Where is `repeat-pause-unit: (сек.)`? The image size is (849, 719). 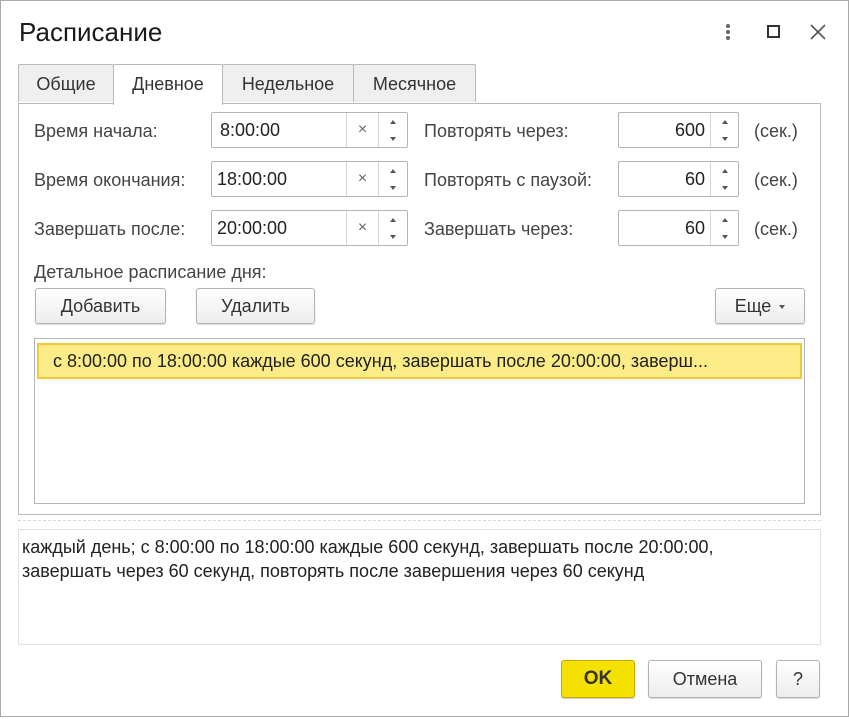
repeat-pause-unit: (сек.) is located at coordinates (776, 180).